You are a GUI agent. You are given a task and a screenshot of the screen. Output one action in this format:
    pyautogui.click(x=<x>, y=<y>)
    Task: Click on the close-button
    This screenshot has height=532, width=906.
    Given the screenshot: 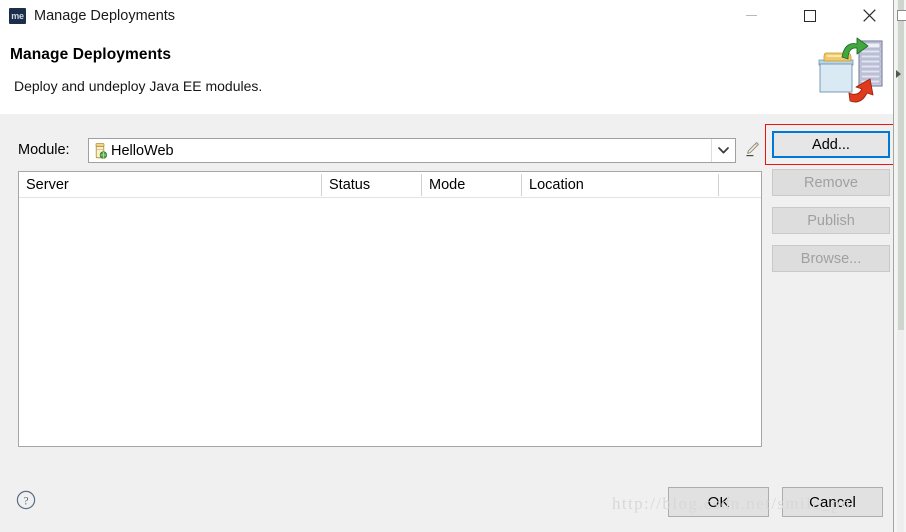 What is the action you would take?
    pyautogui.click(x=869, y=15)
    